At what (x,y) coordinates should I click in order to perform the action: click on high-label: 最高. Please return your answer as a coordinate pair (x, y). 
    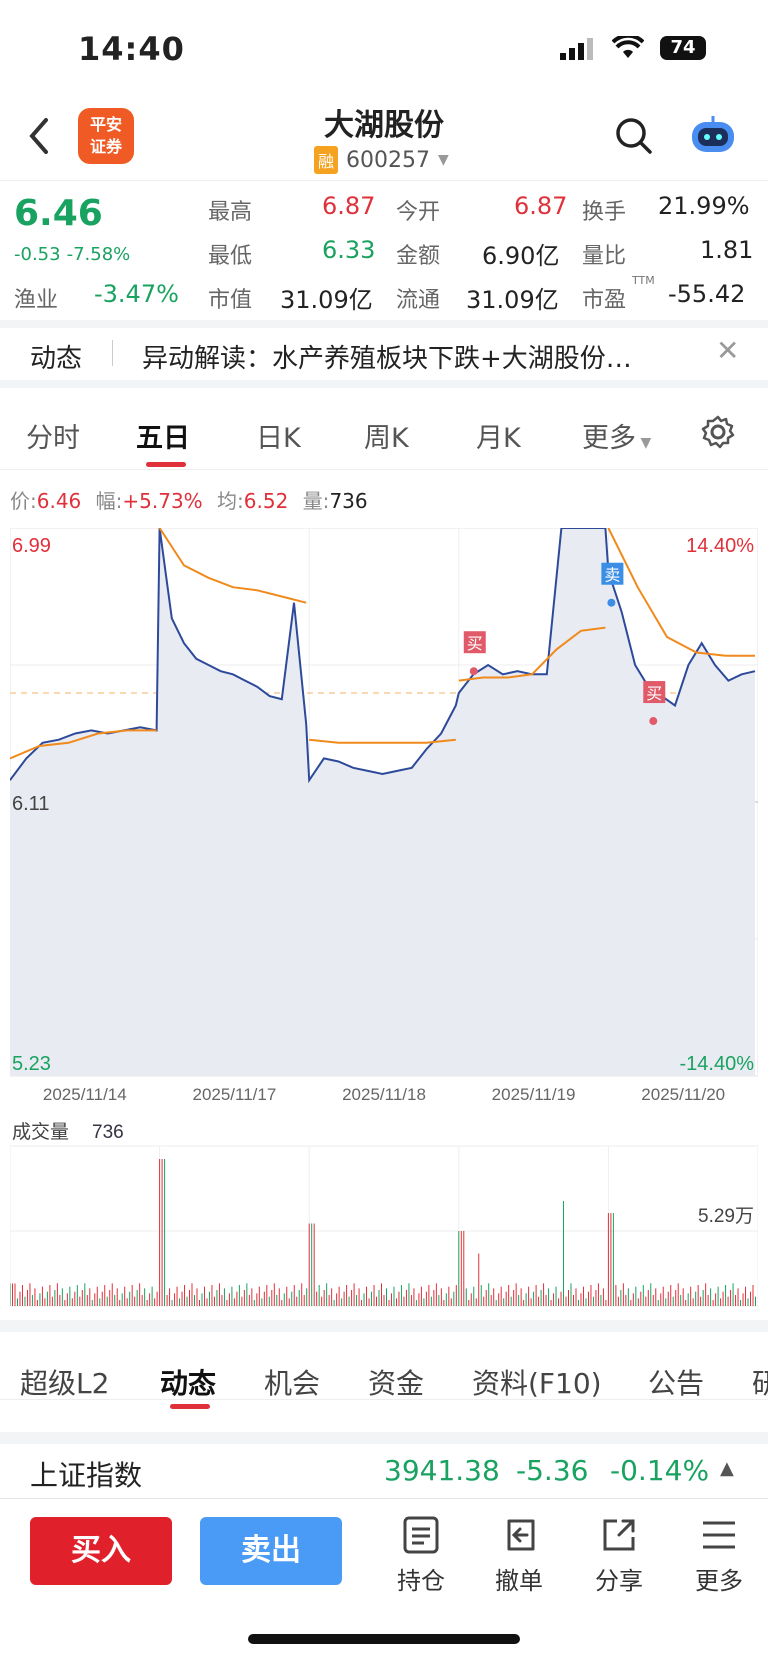
    Looking at the image, I should click on (230, 212).